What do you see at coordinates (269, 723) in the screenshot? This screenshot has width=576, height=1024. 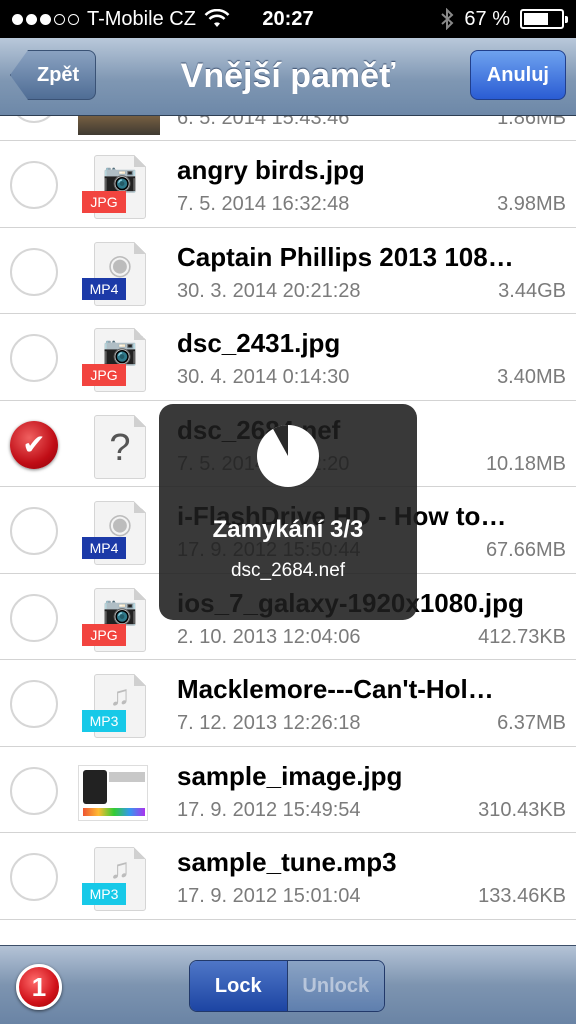 I see `file-date: 7. 12. 2013 12:26:18` at bounding box center [269, 723].